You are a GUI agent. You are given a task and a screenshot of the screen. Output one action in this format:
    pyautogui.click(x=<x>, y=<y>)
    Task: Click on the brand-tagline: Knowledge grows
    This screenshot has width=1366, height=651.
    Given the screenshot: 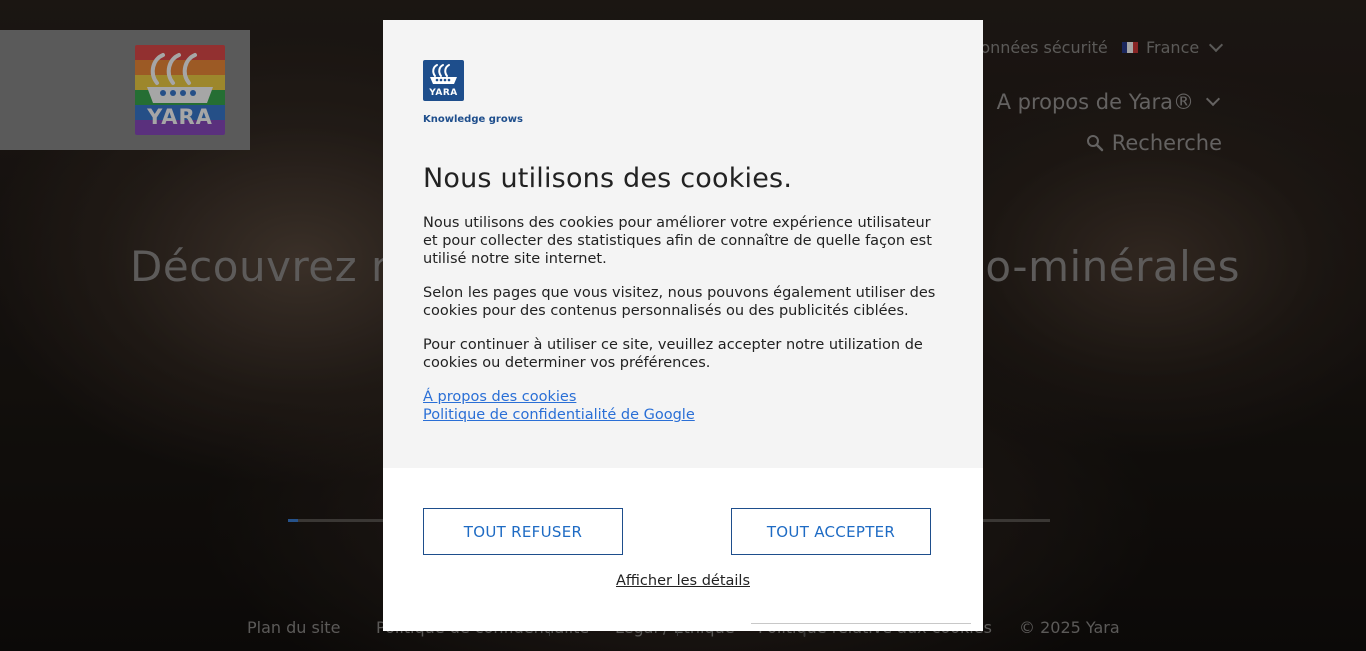 What is the action you would take?
    pyautogui.click(x=473, y=119)
    